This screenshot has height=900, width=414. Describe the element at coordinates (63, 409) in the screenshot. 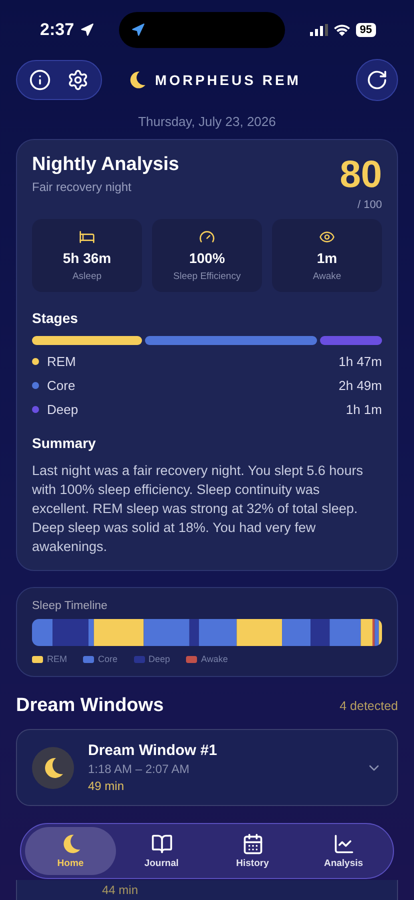

I see `stage-name: Deep` at that location.